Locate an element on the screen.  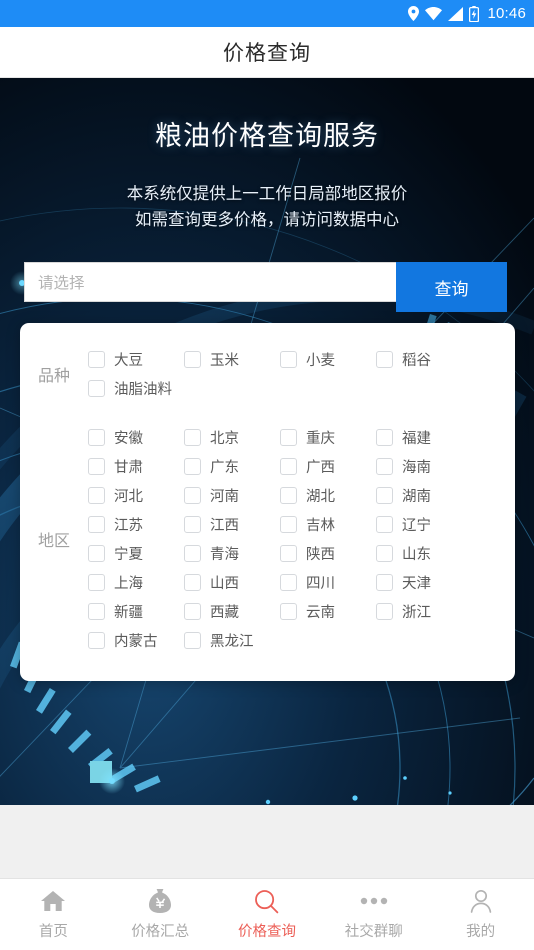
filter-checkbox-label: 内蒙古 is located at coordinates (136, 642).